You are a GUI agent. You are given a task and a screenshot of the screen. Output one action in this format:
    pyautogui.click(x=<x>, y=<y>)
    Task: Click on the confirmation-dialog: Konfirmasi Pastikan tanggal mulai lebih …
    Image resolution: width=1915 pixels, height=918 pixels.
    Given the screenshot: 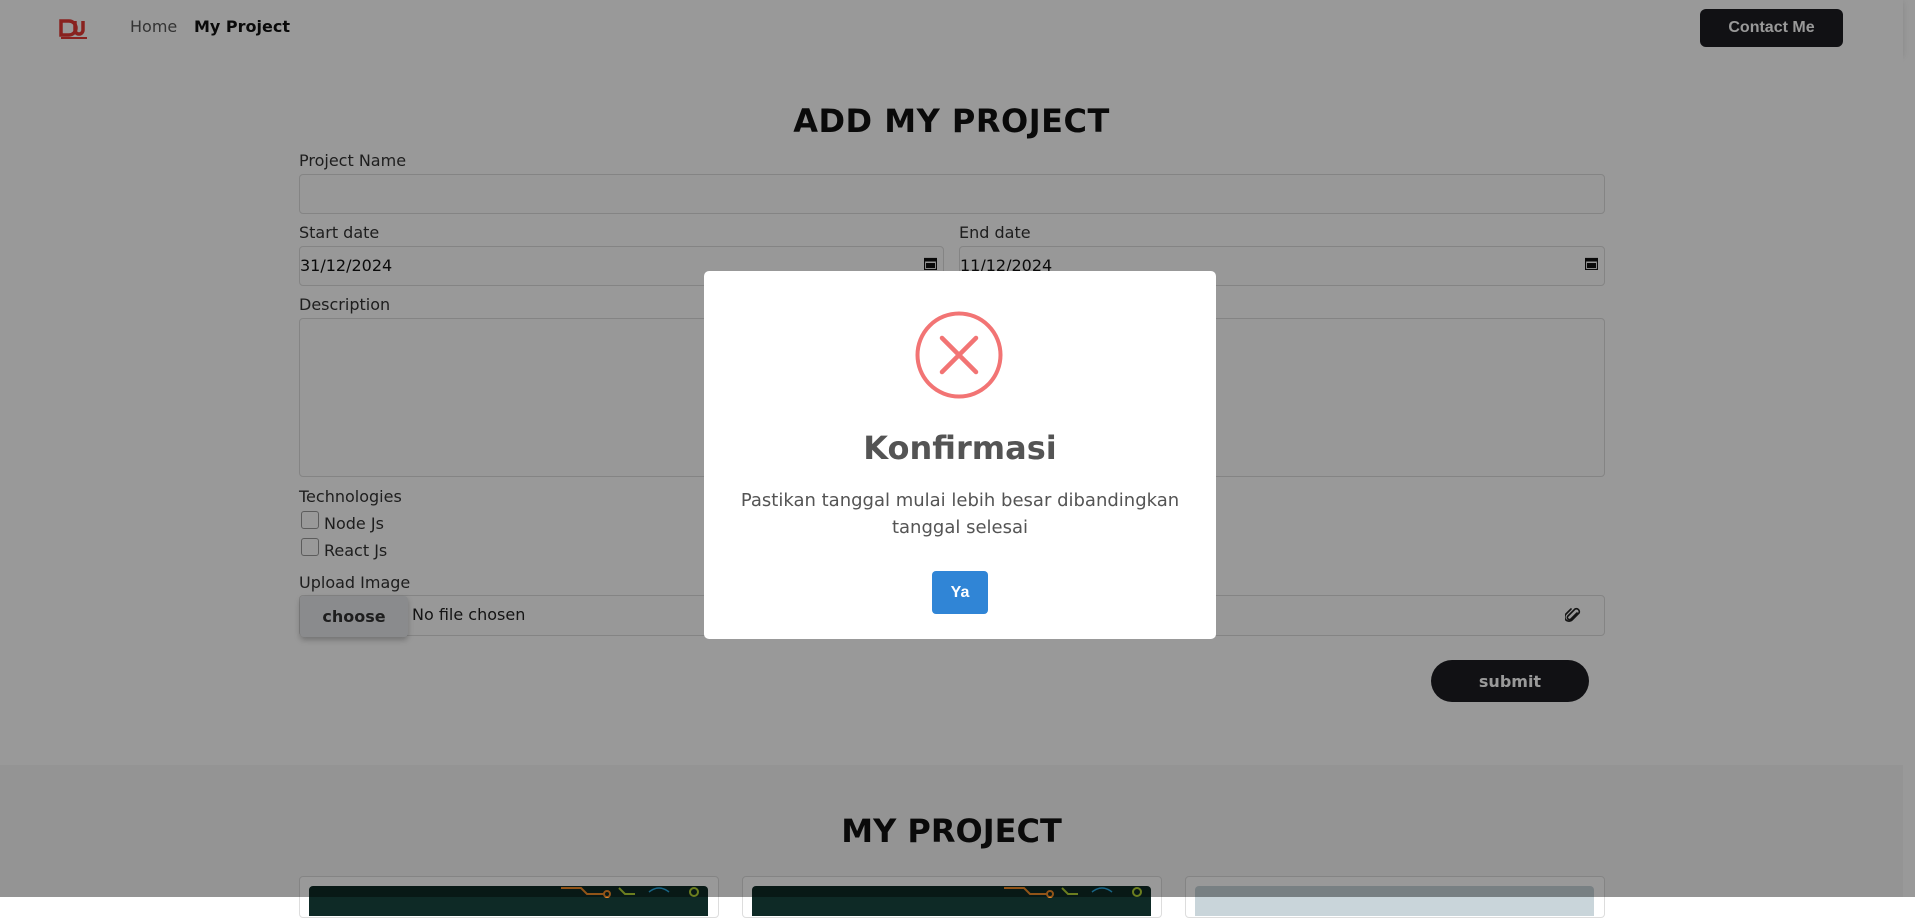 What is the action you would take?
    pyautogui.click(x=960, y=455)
    